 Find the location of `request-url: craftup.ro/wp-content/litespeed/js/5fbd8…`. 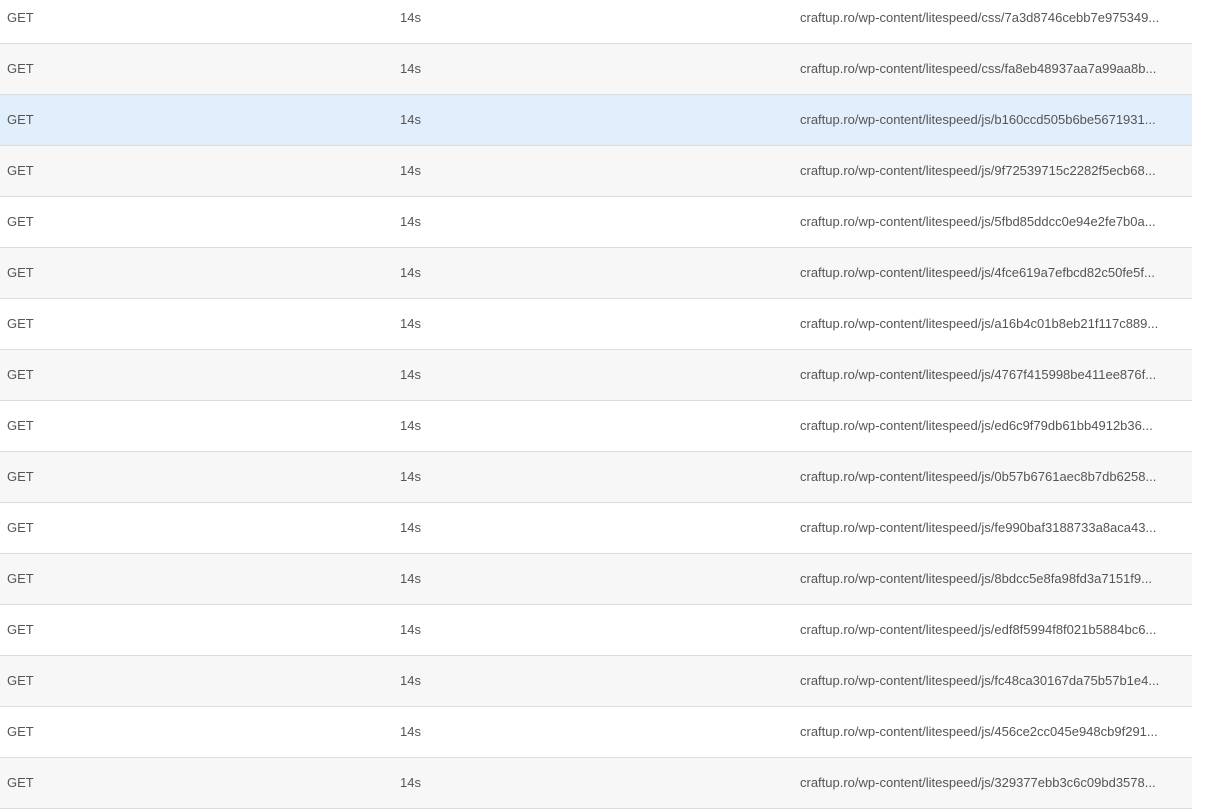

request-url: craftup.ro/wp-content/litespeed/js/5fbd8… is located at coordinates (978, 221).